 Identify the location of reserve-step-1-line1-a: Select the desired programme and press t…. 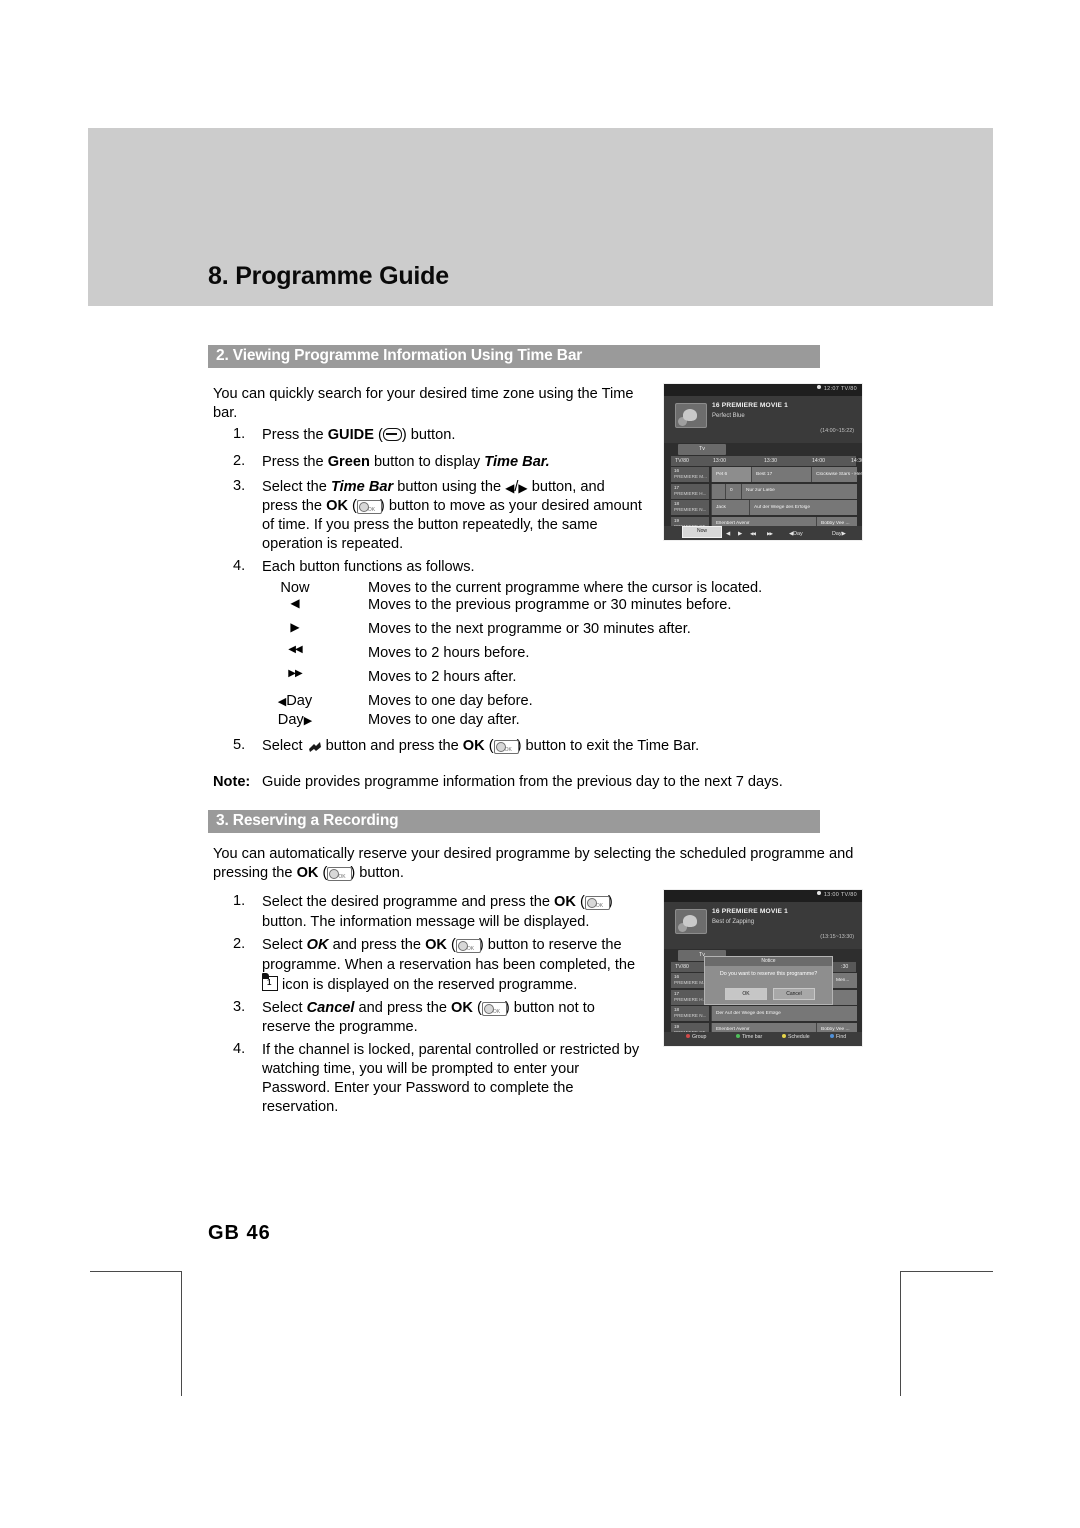
(408, 902).